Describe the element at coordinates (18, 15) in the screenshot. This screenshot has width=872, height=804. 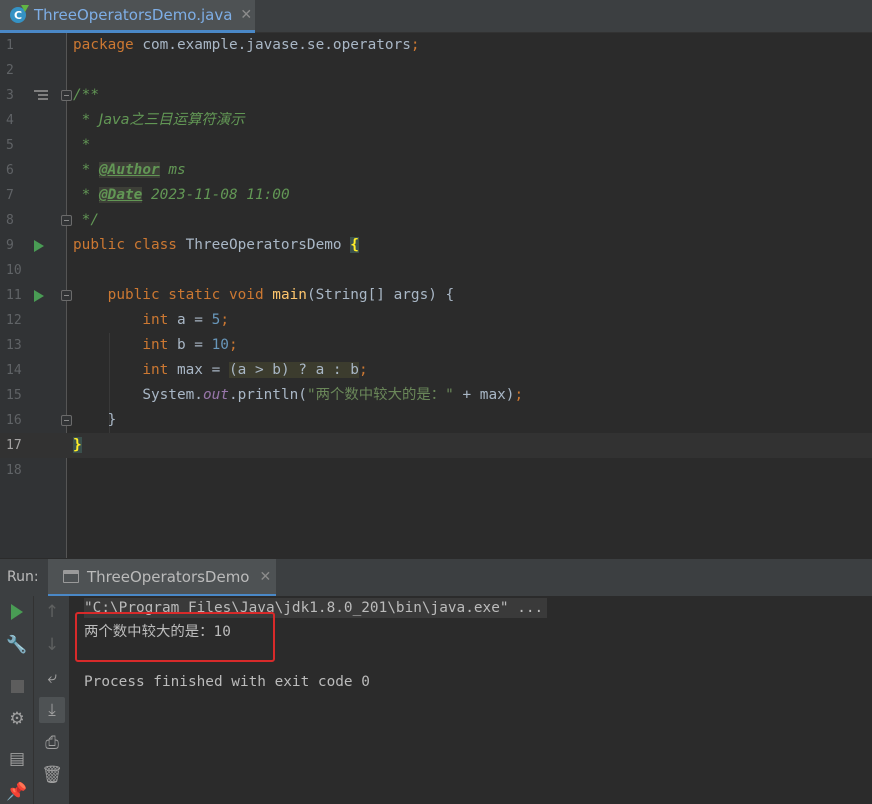
I see `java-class-icon: C` at that location.